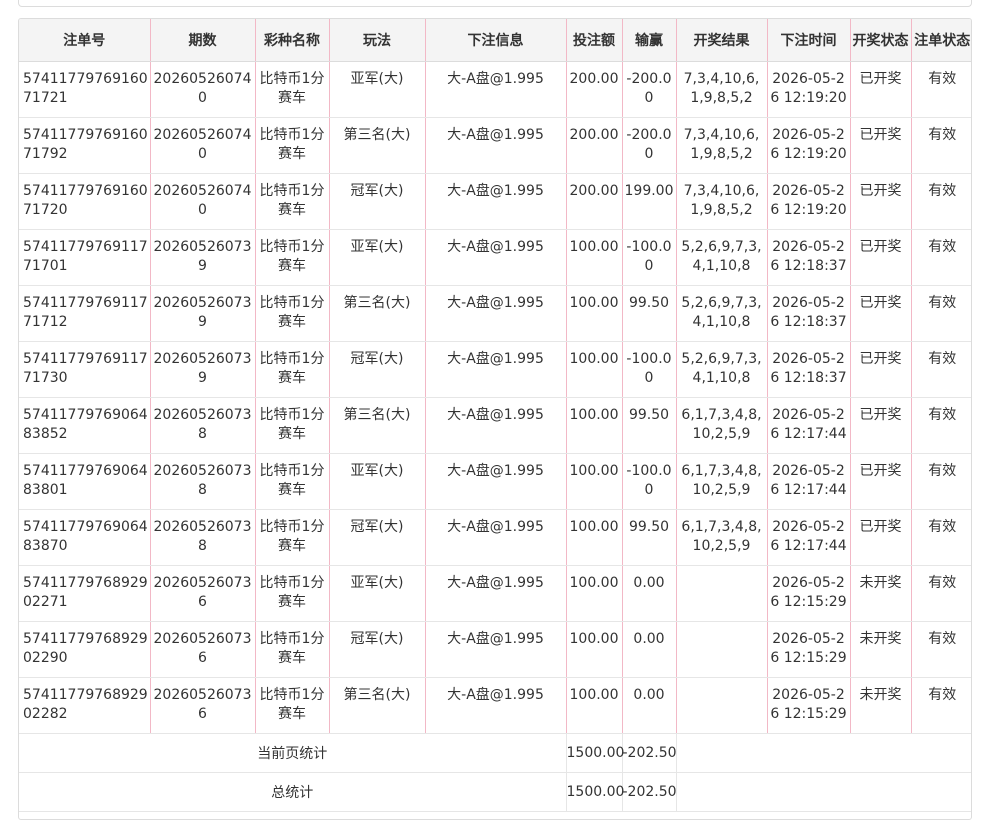 The height and width of the screenshot is (824, 986). What do you see at coordinates (85, 40) in the screenshot?
I see `header-bet-id: 注单号` at bounding box center [85, 40].